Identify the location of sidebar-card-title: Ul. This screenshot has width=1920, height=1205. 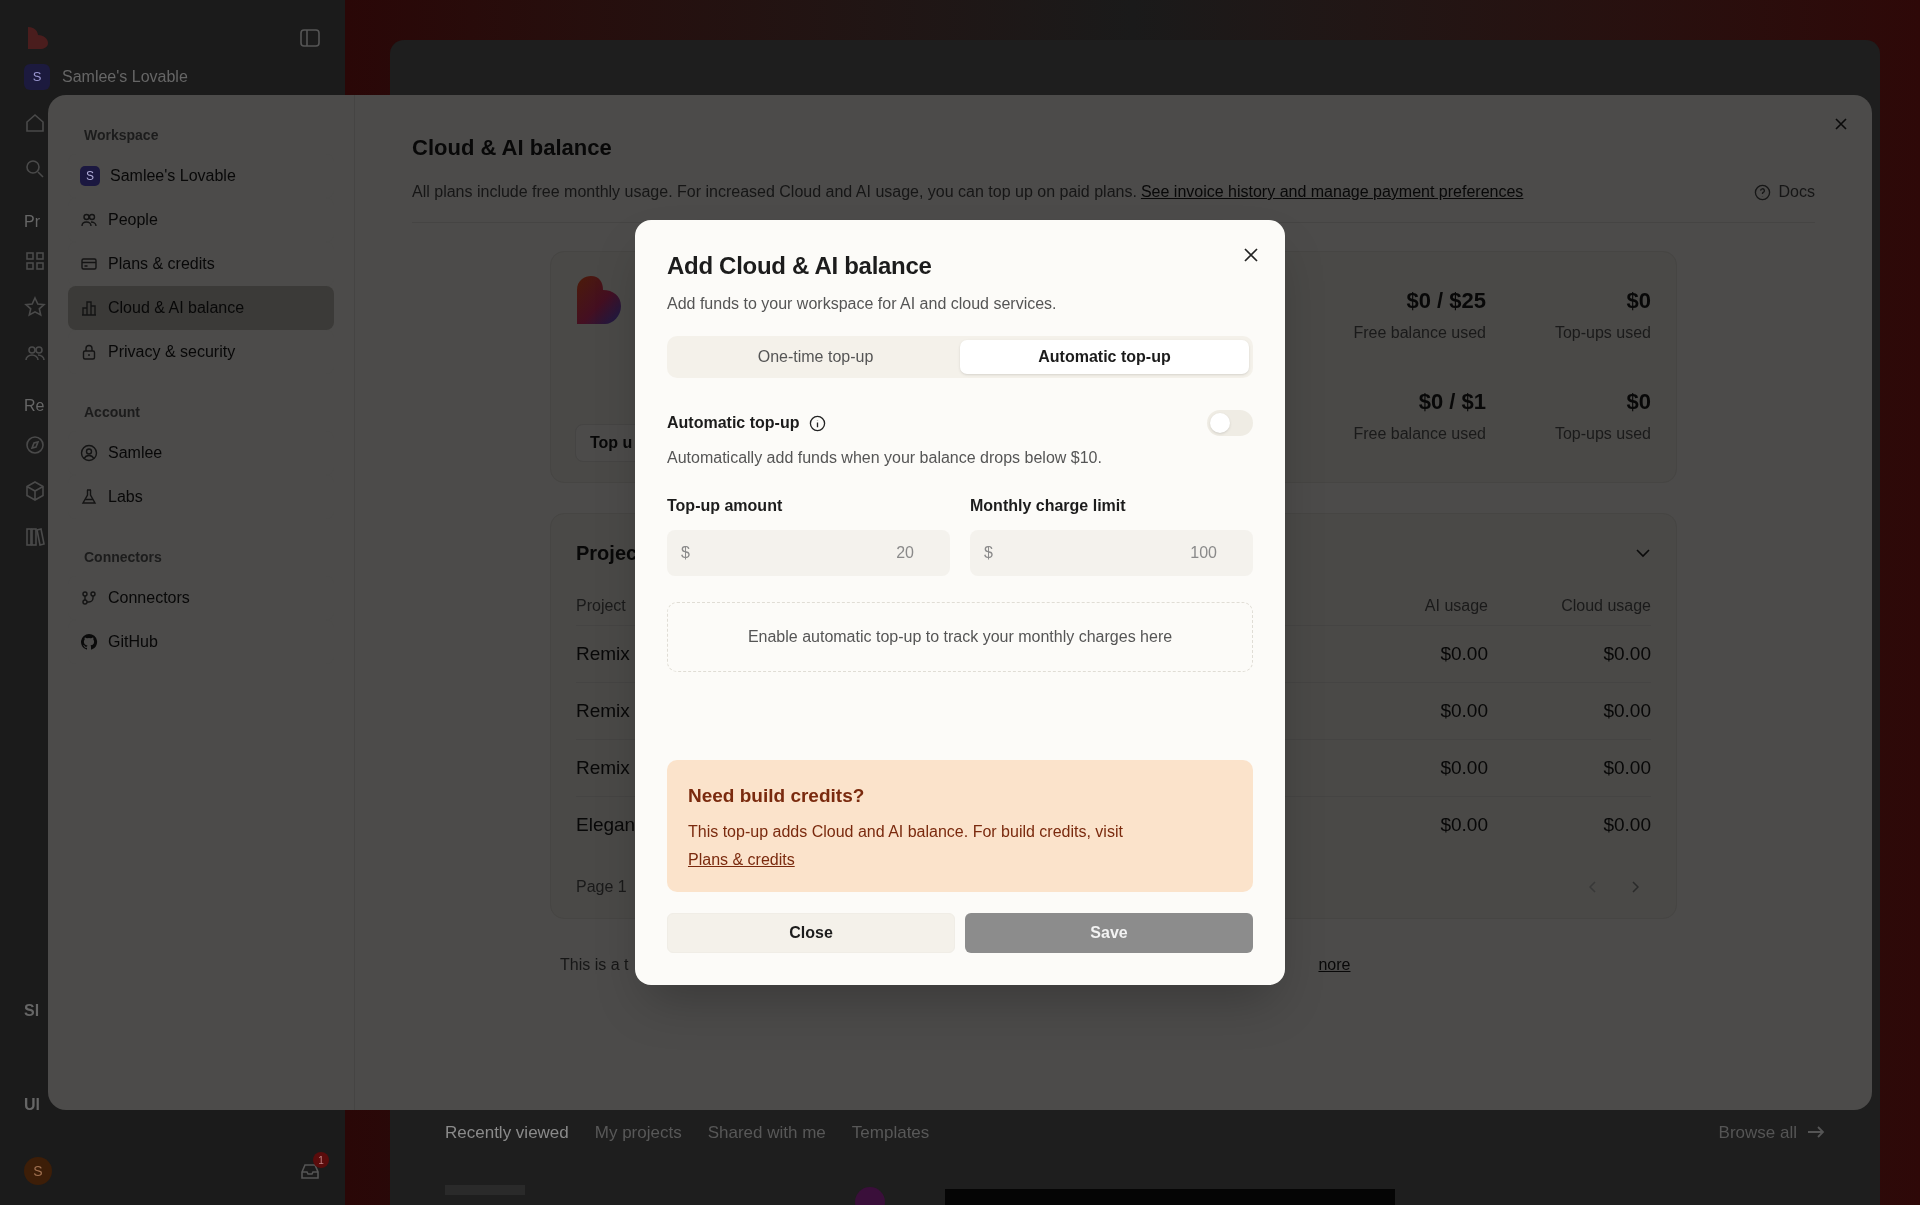
(32, 1105).